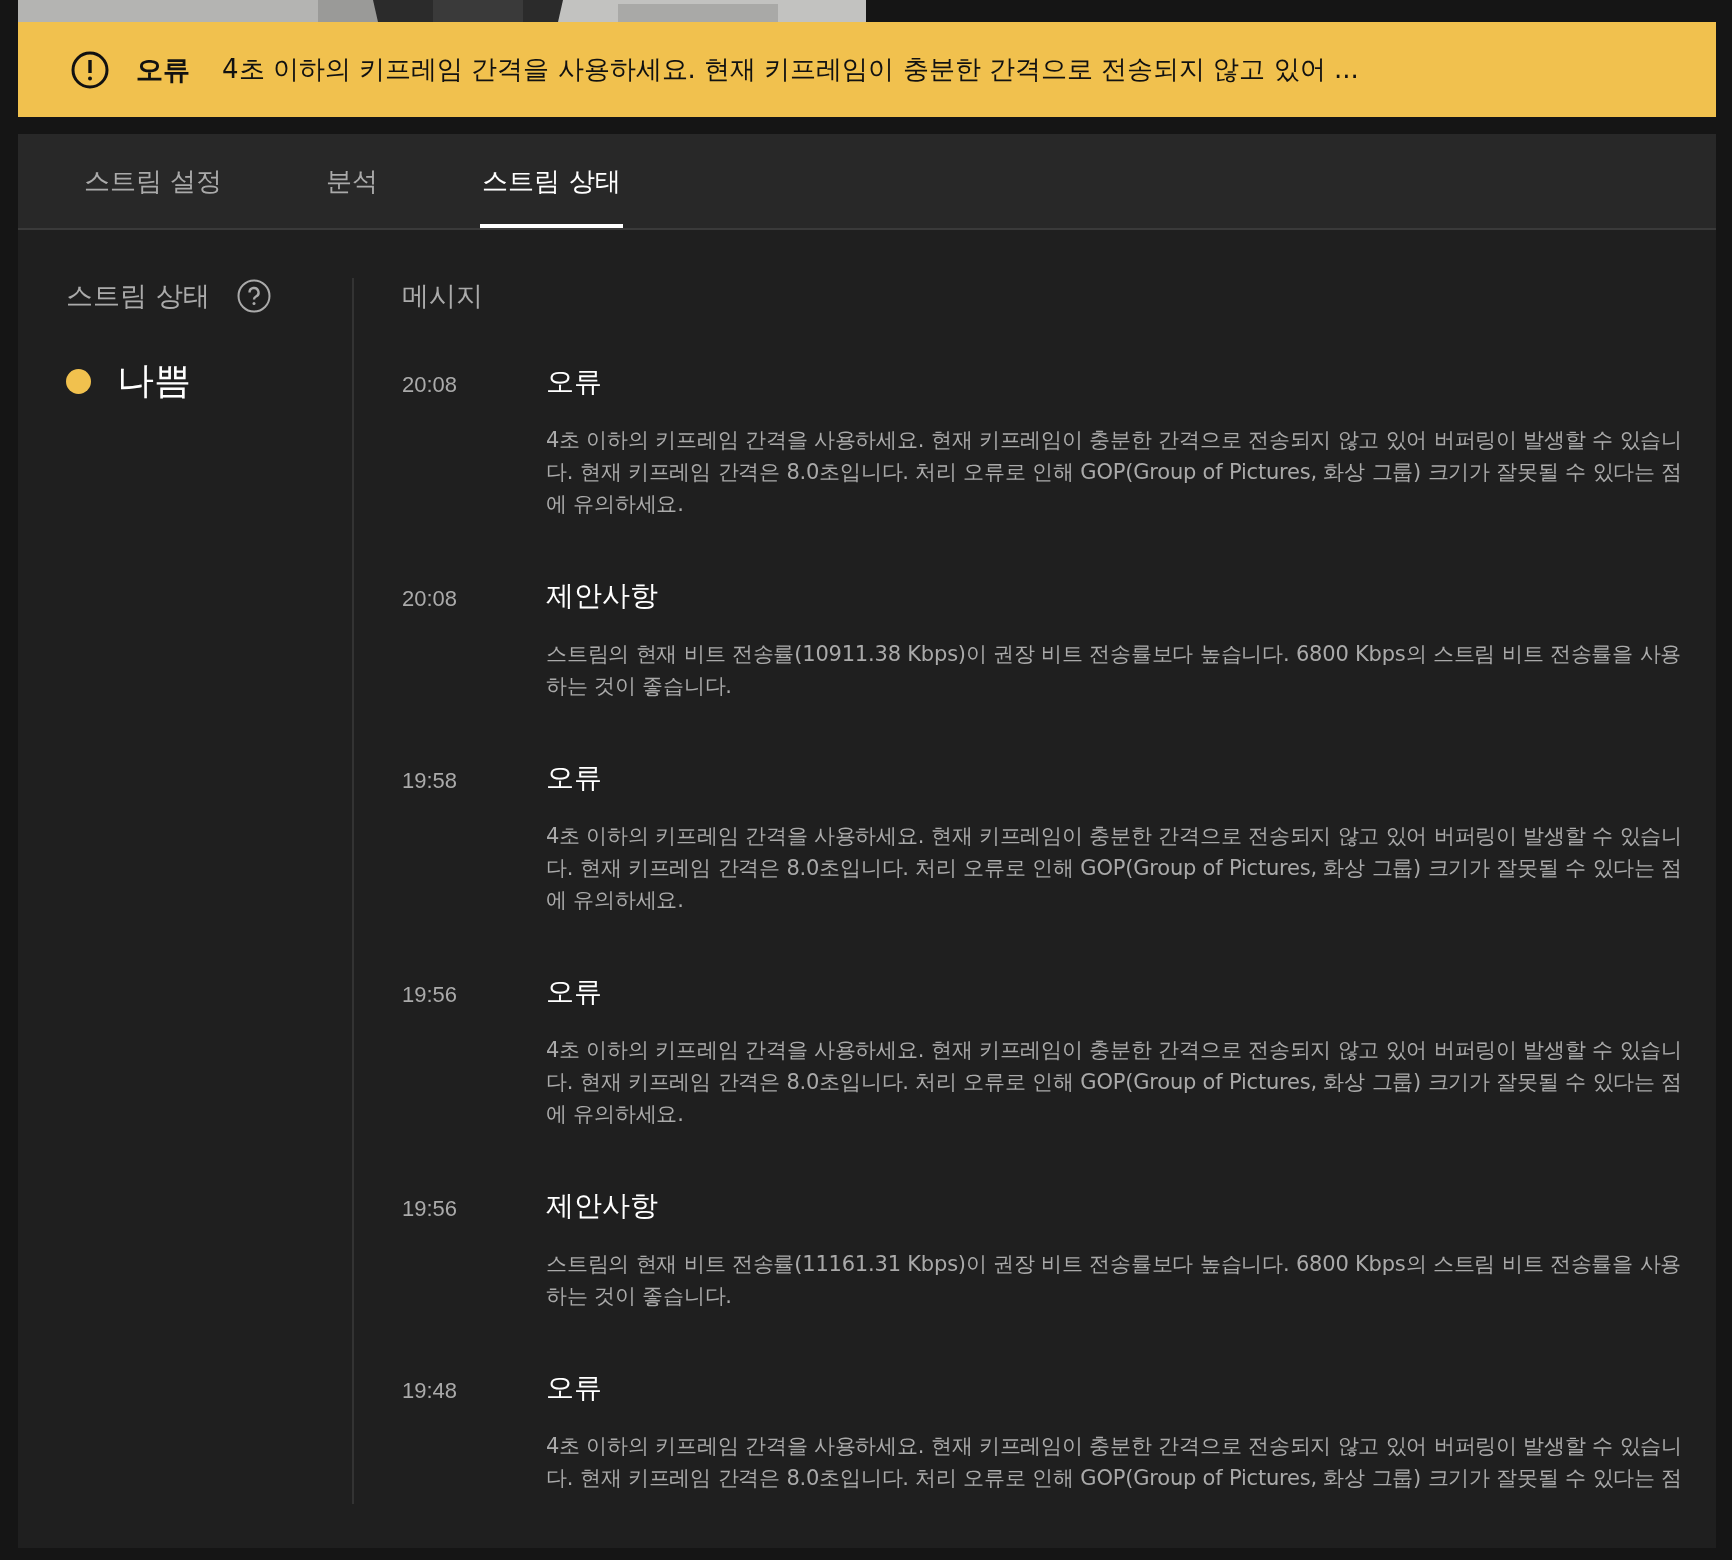  Describe the element at coordinates (154, 381) in the screenshot. I see `status-value: 나쁨` at that location.